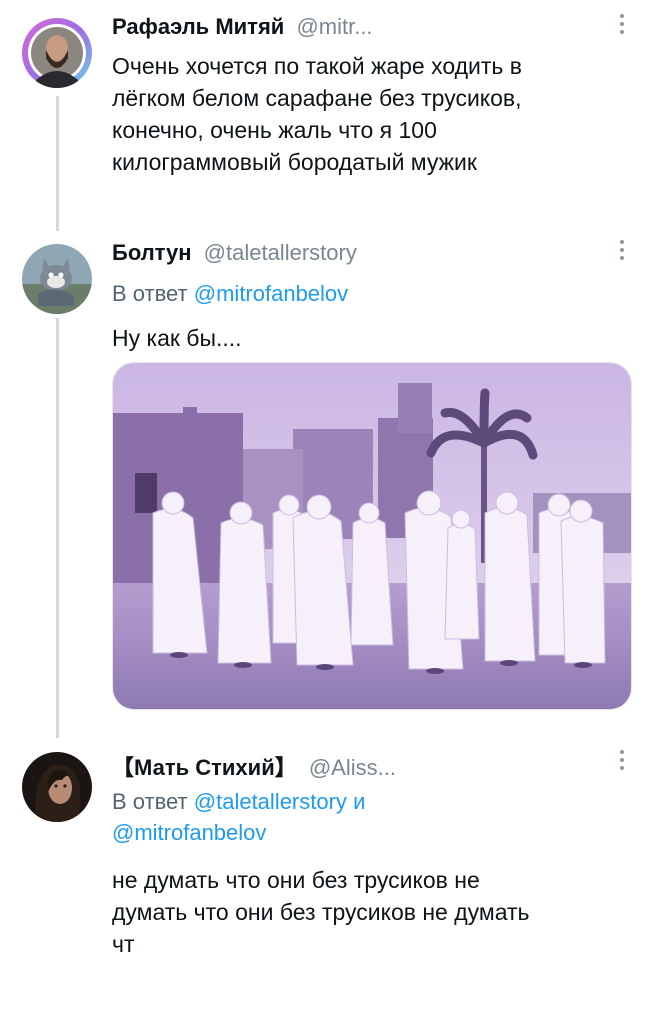 Image resolution: width=651 pixels, height=1024 pixels. Describe the element at coordinates (296, 880) in the screenshot. I see `tweet-text-line: не думать что они без трусиков не` at that location.